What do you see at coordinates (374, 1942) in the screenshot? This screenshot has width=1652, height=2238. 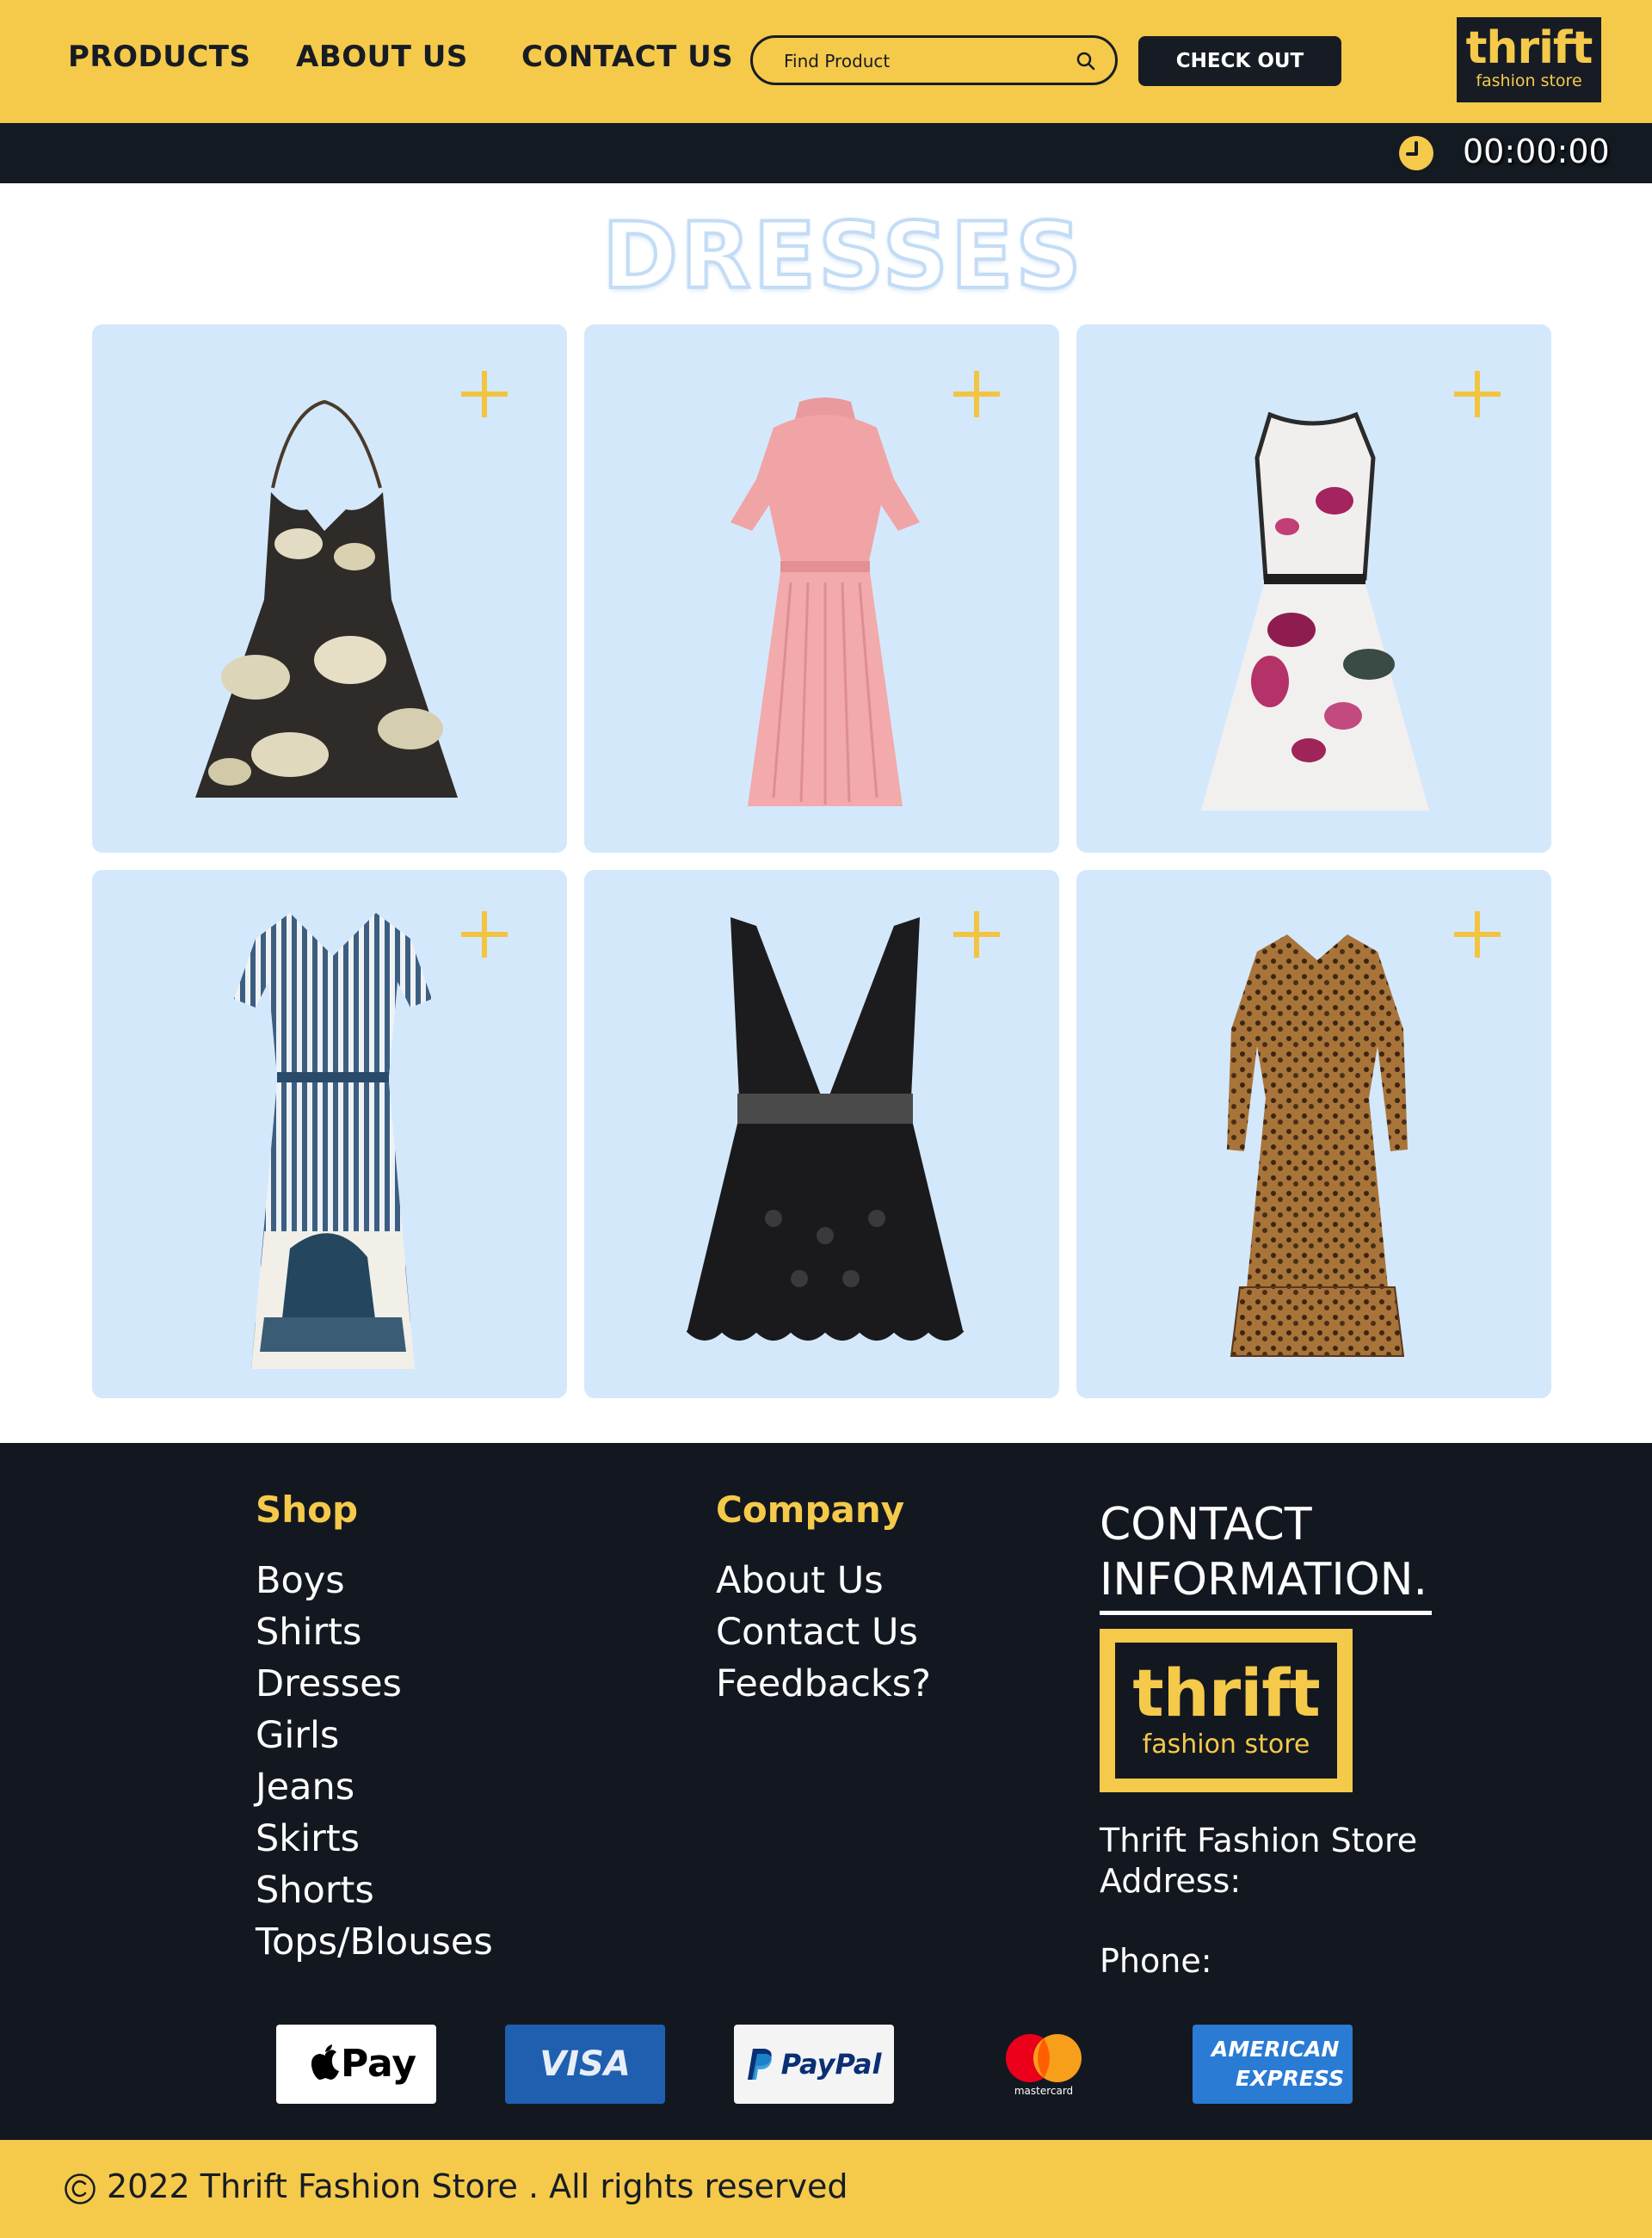 I see `footer-link-tops-blouses: Tops/Blouses` at bounding box center [374, 1942].